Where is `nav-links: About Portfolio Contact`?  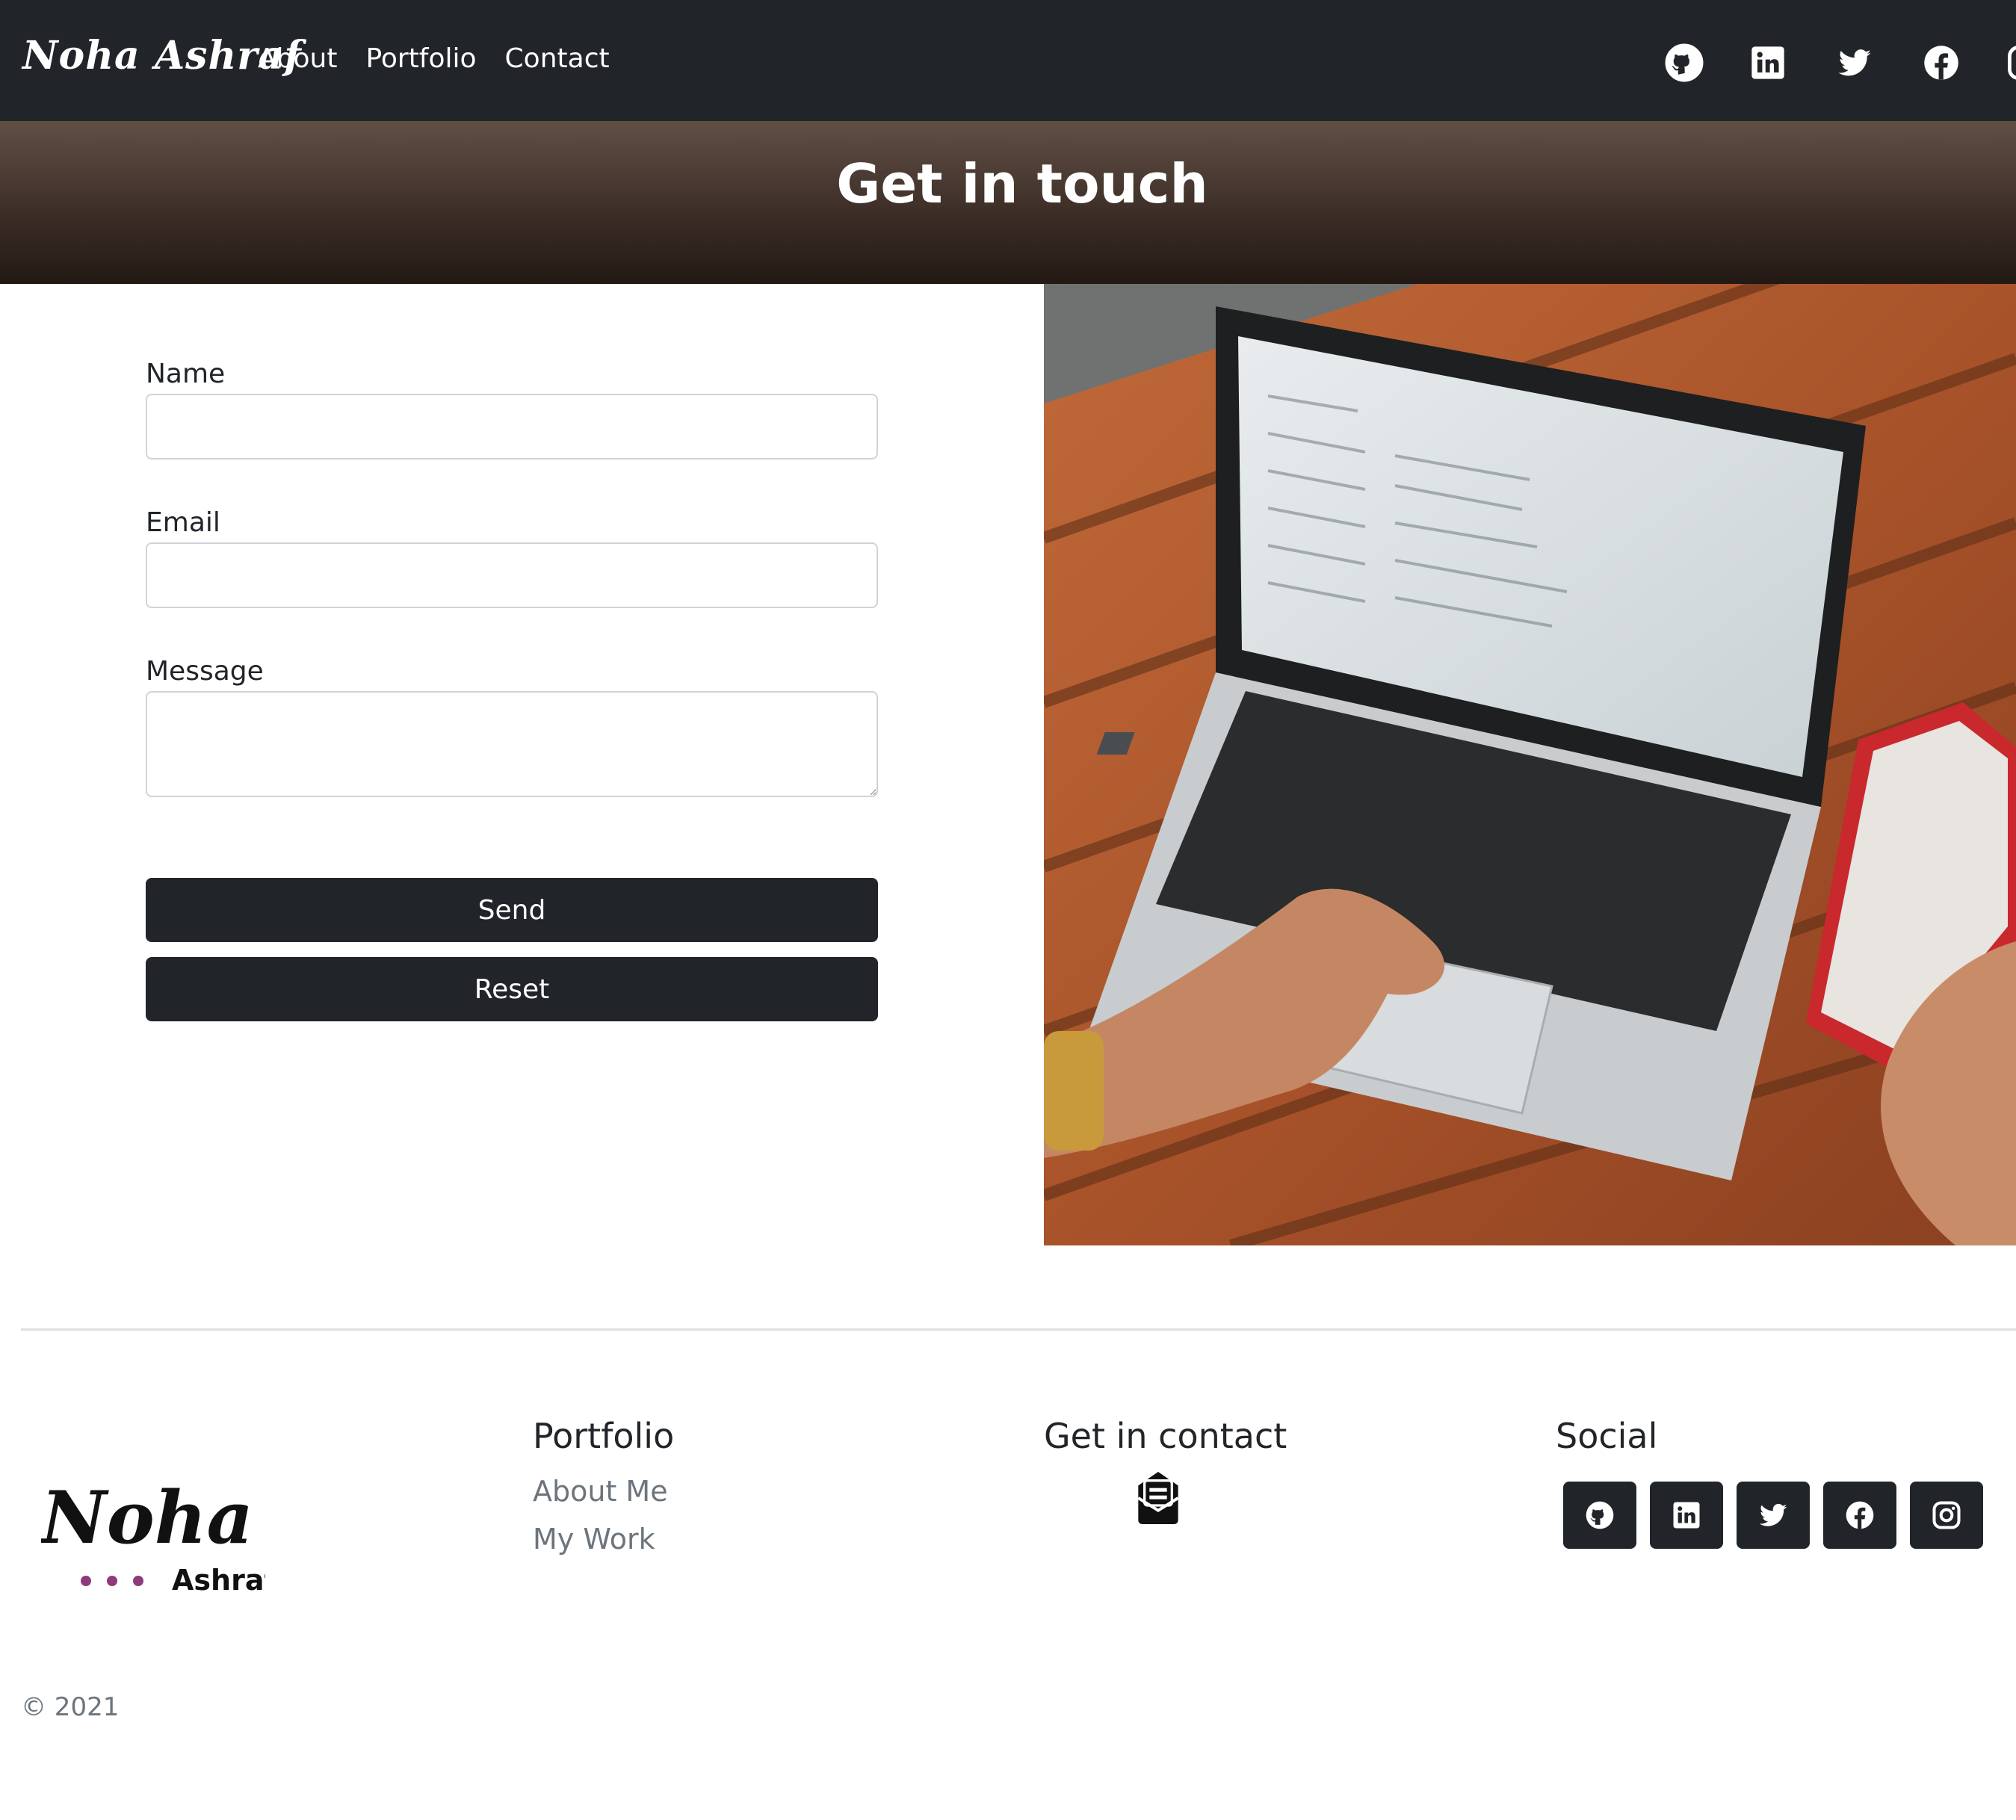 nav-links: About Portfolio Contact is located at coordinates (434, 58).